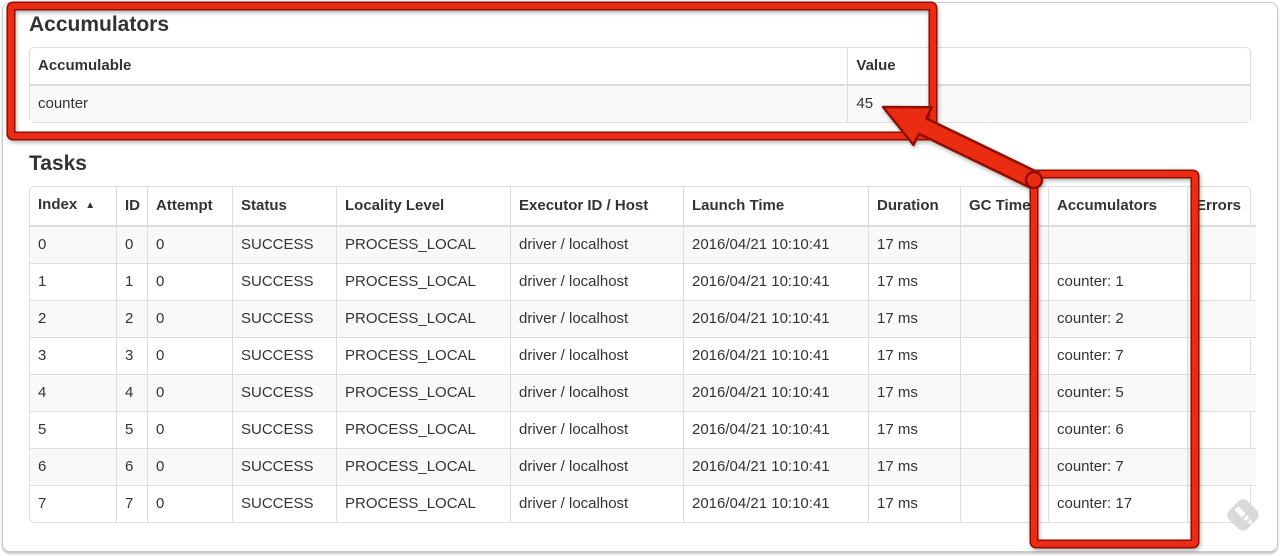 The image size is (1280, 556). What do you see at coordinates (1117, 503) in the screenshot?
I see `cell-accumulators: counter: 17` at bounding box center [1117, 503].